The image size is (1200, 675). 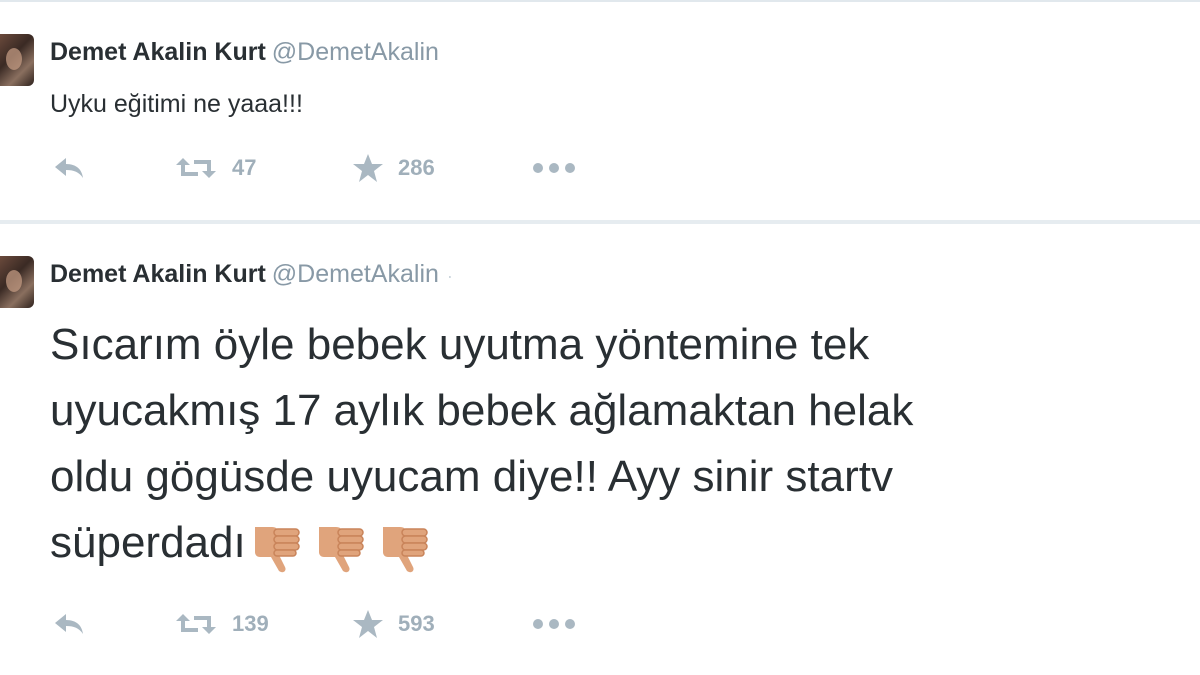 What do you see at coordinates (350, 168) in the screenshot?
I see `tweet-actions: 47 286` at bounding box center [350, 168].